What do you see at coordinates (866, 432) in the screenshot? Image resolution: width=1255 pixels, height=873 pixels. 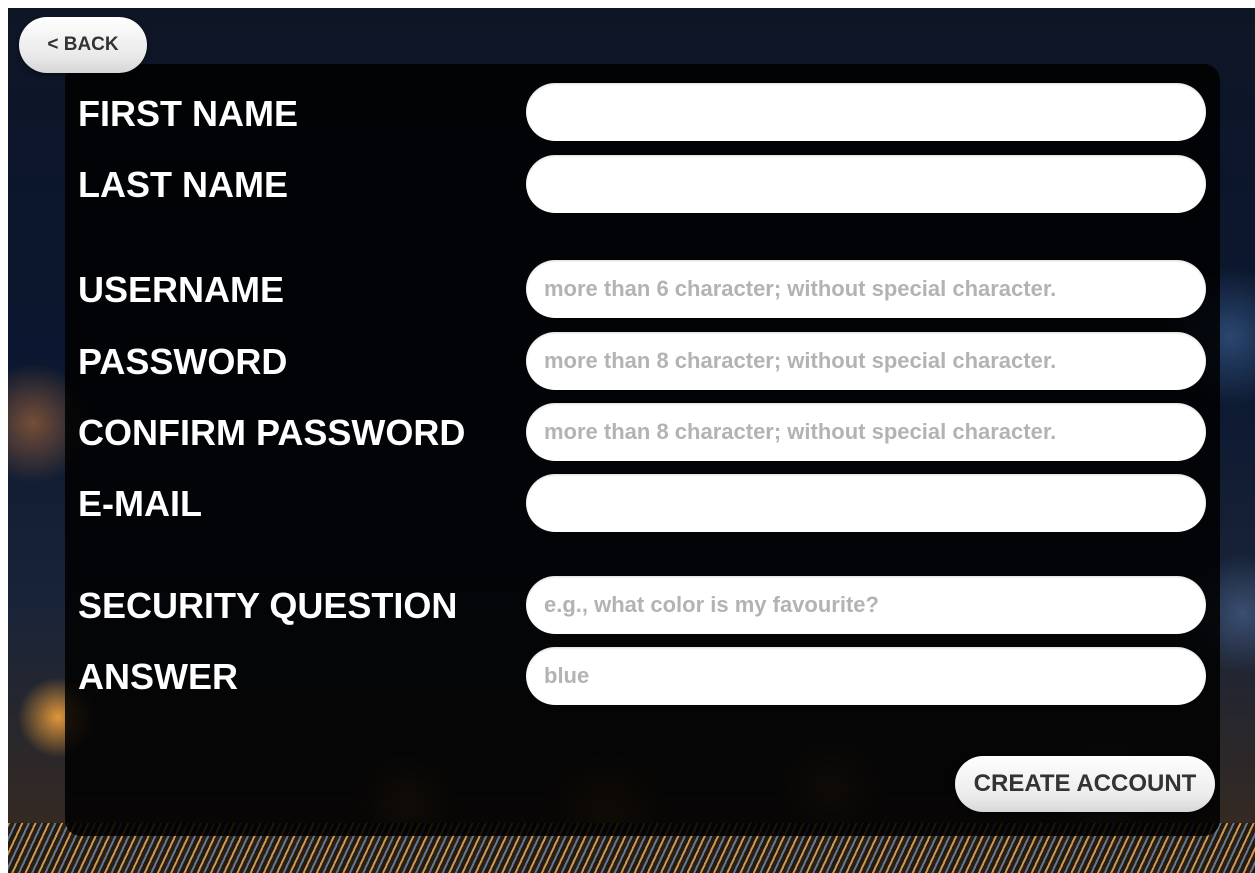 I see `confirm-password-field` at bounding box center [866, 432].